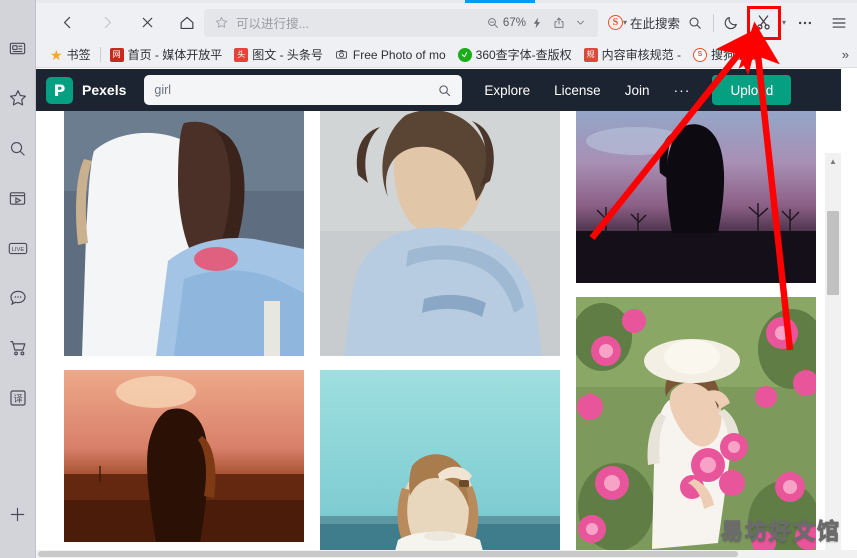 This screenshot has height=558, width=857. Describe the element at coordinates (780, 533) in the screenshot. I see `watermark-text: 易坊好文馆` at that location.